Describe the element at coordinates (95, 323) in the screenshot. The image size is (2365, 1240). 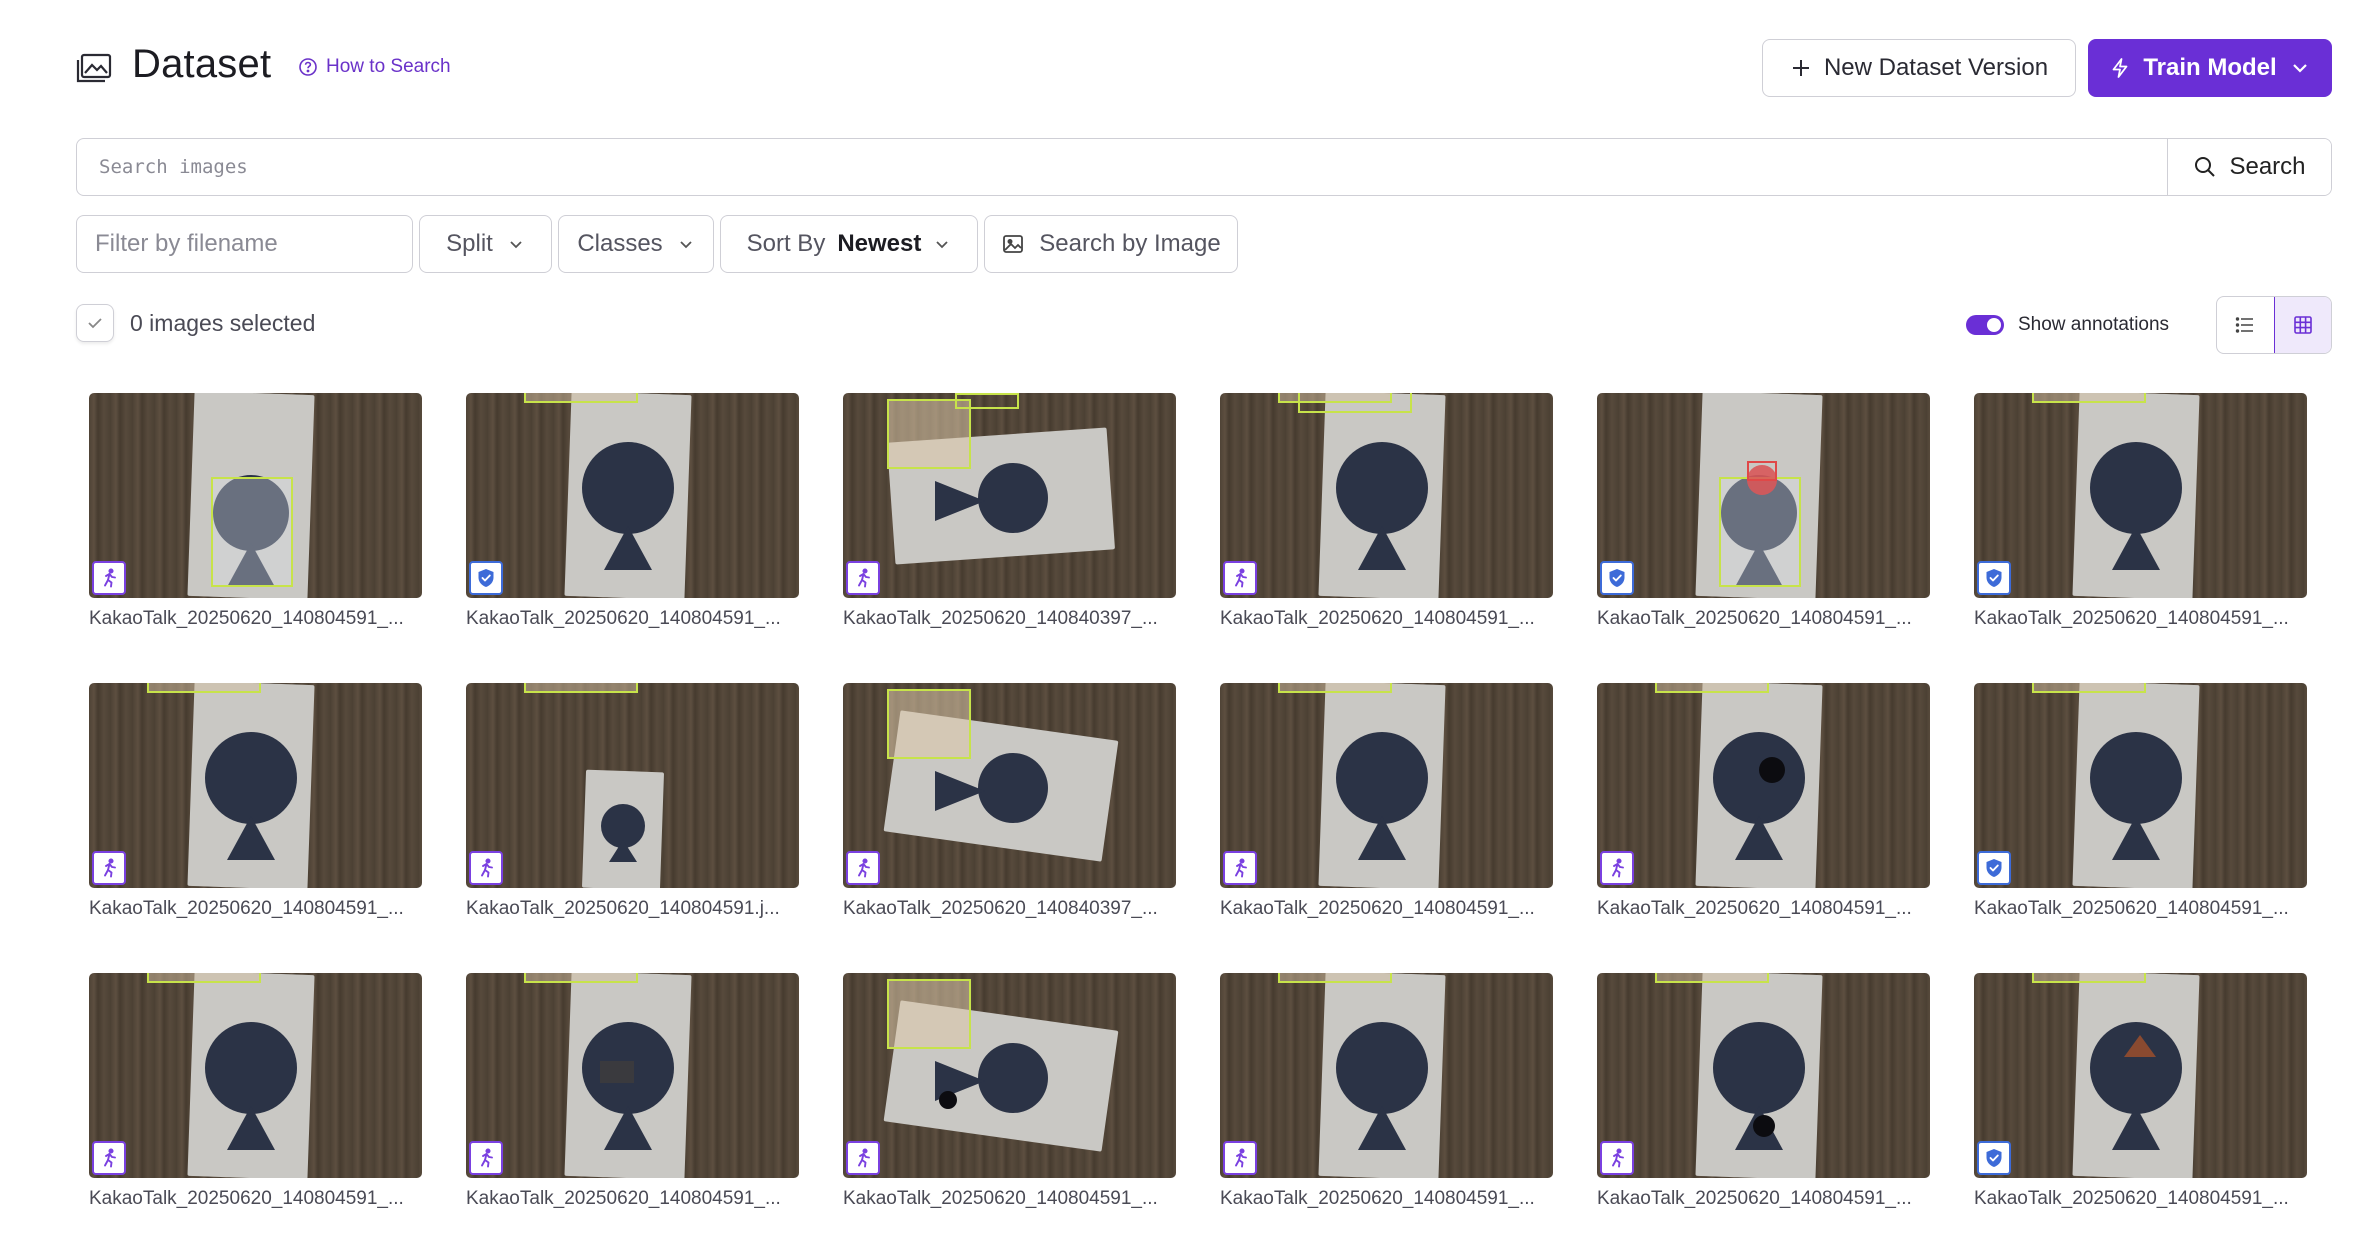
I see `select-all-checkbox` at that location.